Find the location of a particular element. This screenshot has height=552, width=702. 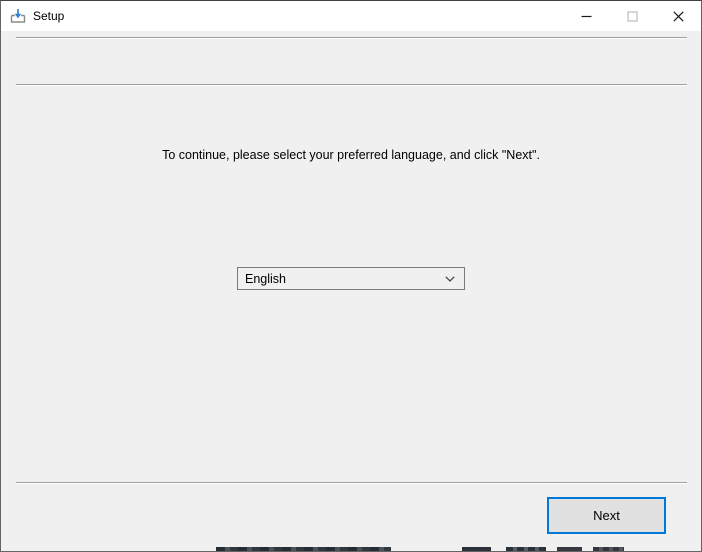

close-button is located at coordinates (678, 16).